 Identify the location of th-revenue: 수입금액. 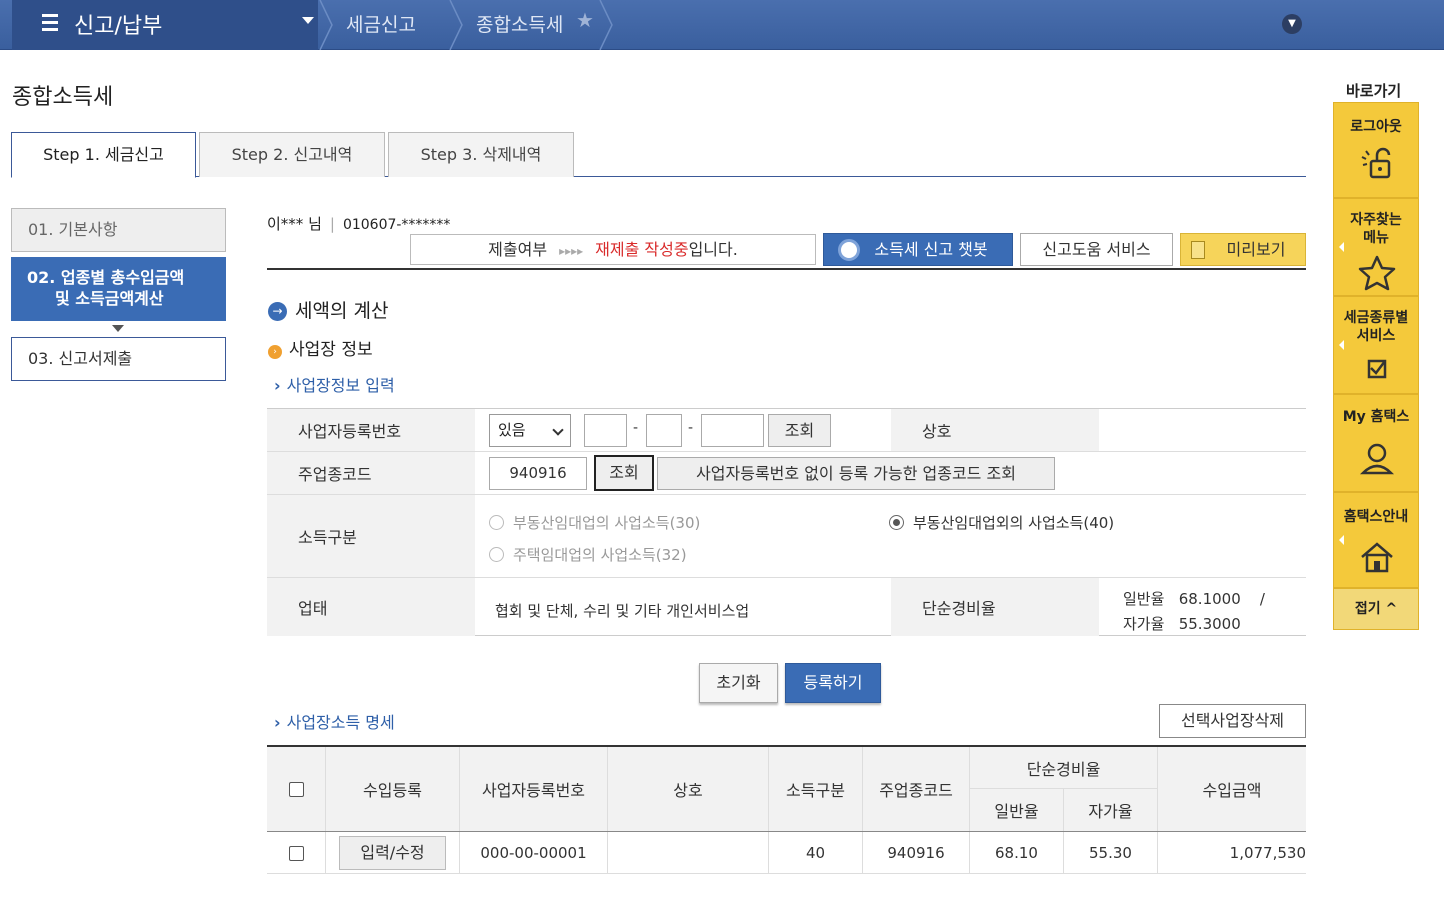
(1232, 789).